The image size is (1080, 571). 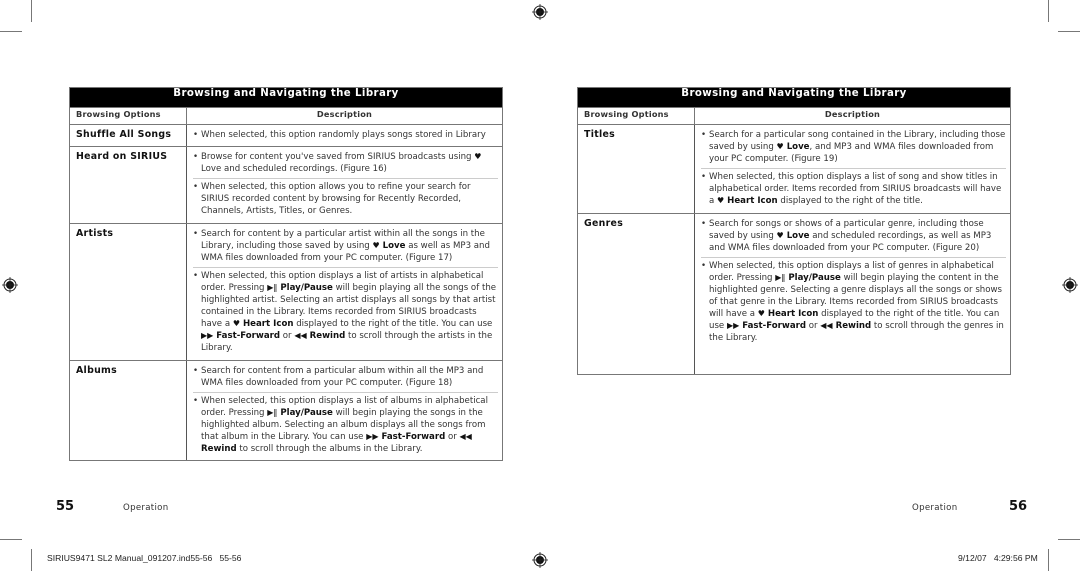 What do you see at coordinates (128, 410) in the screenshot?
I see `browsing-option-label: Albums` at bounding box center [128, 410].